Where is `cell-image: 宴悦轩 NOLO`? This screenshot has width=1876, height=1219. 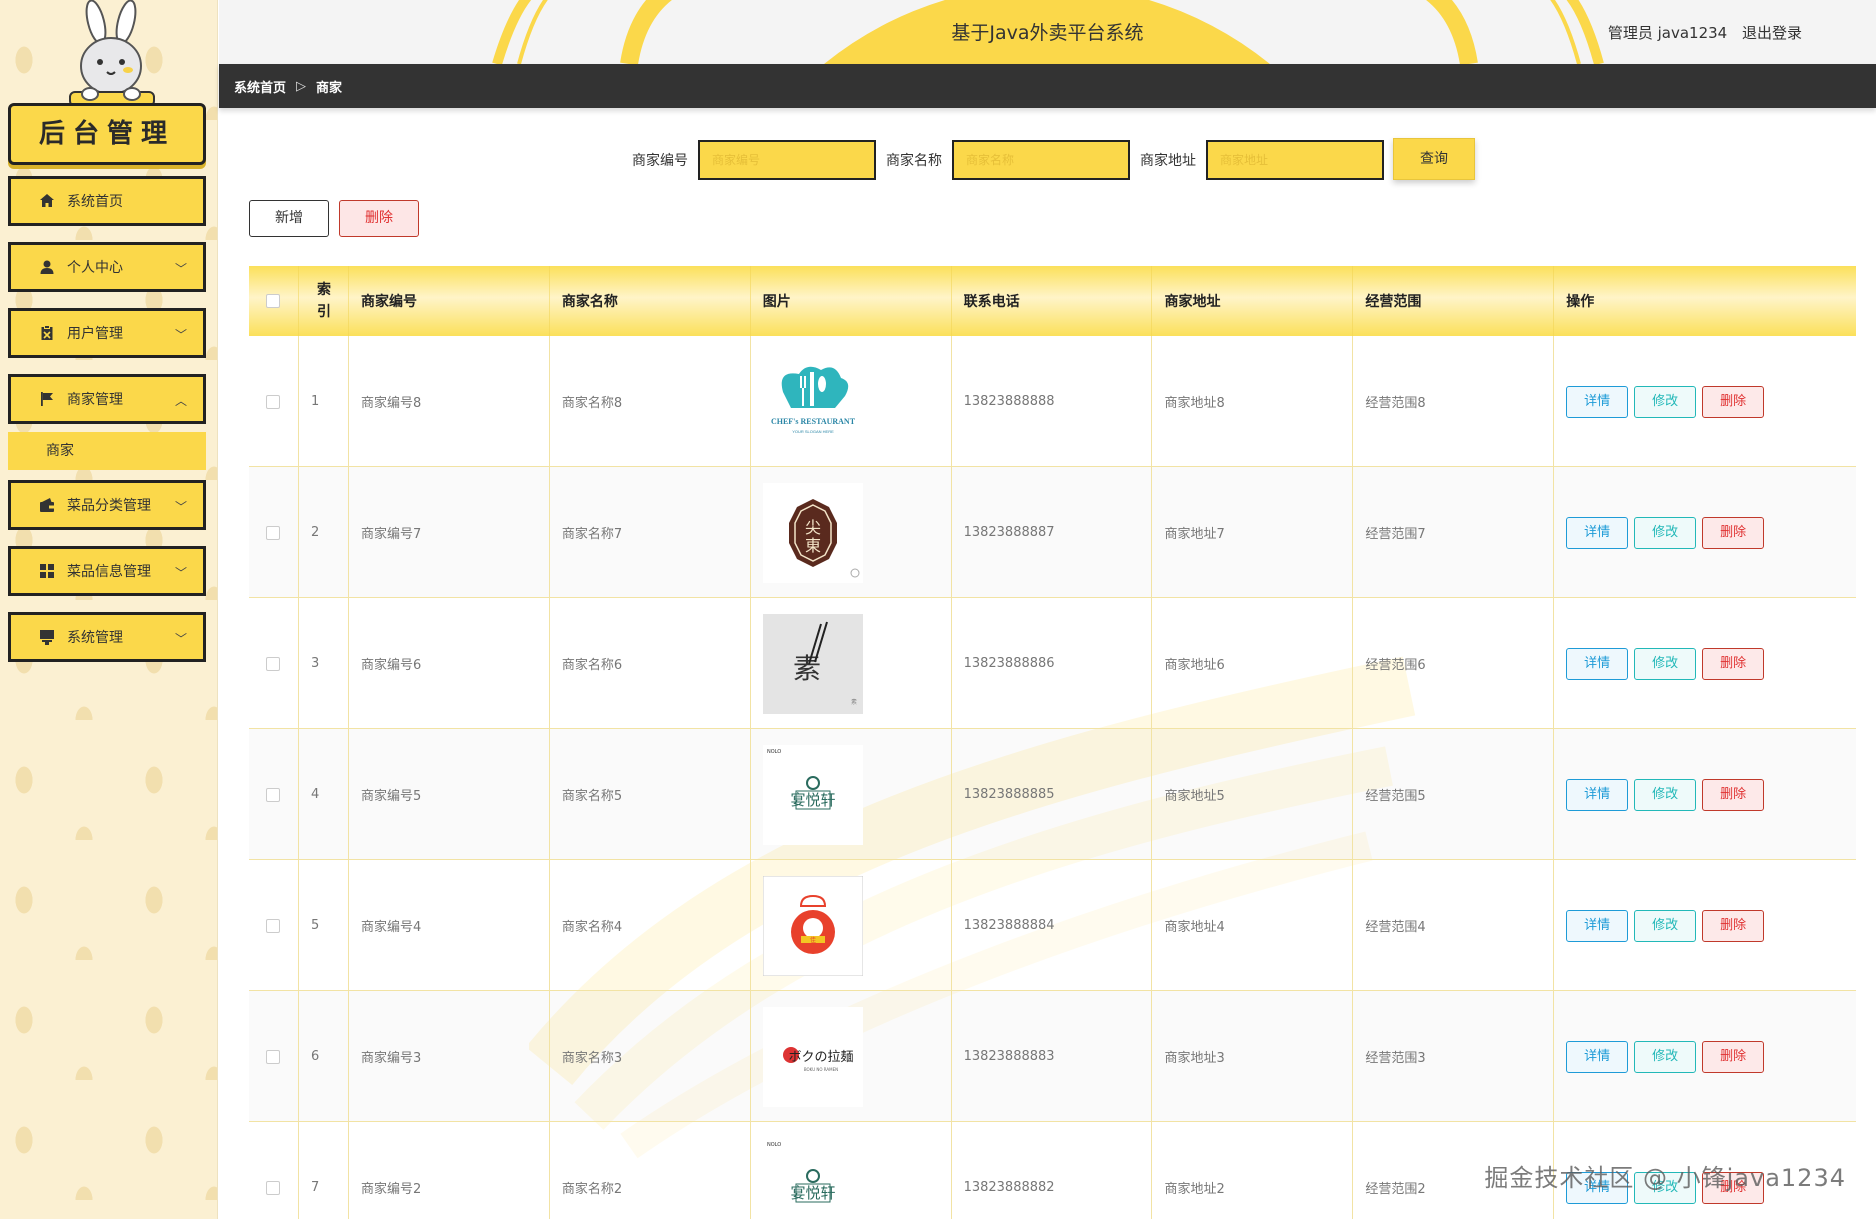
cell-image: 宴悦轩 NOLO is located at coordinates (851, 1170).